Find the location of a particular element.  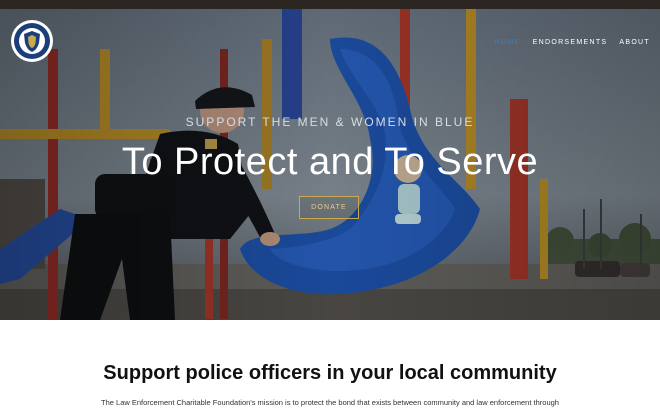

nav-endorsements: ENDORSEMENTS is located at coordinates (570, 42).